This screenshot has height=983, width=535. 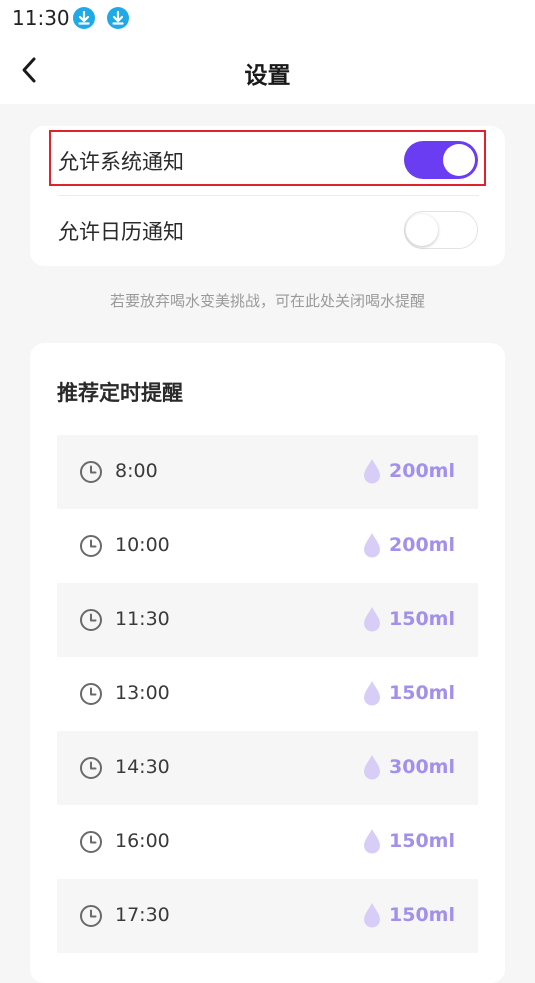 What do you see at coordinates (267, 472) in the screenshot?
I see `reminder-row: 8:00 200ml` at bounding box center [267, 472].